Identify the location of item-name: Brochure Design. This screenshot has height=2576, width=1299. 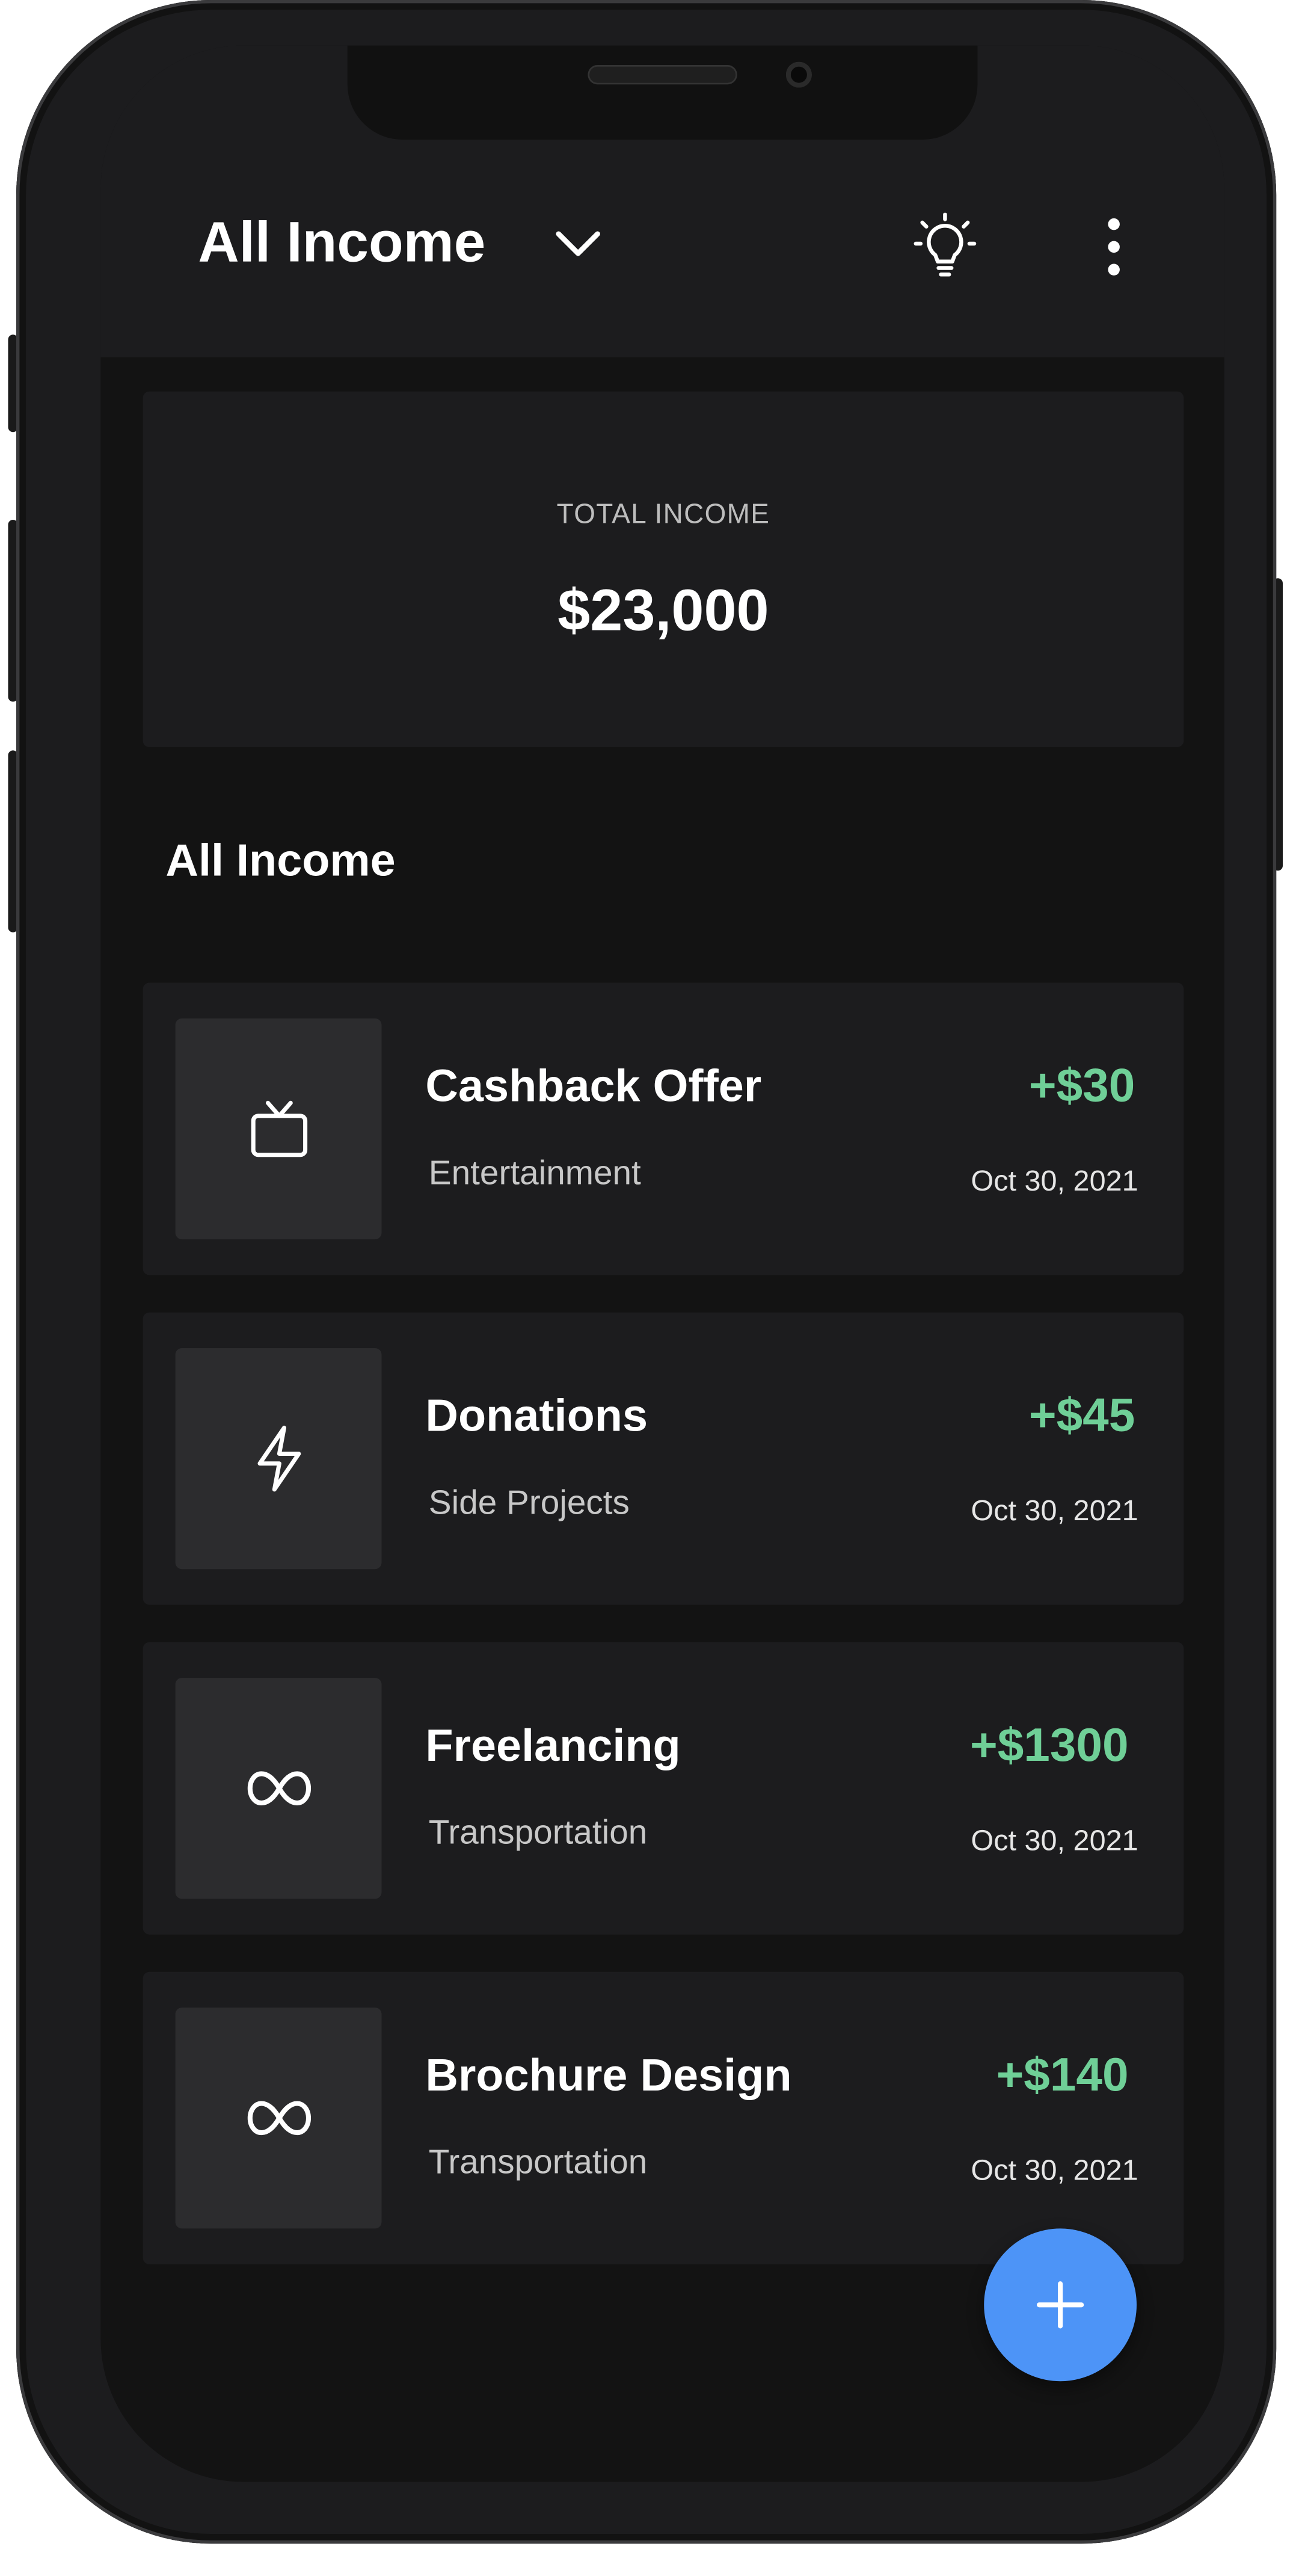
(608, 2075).